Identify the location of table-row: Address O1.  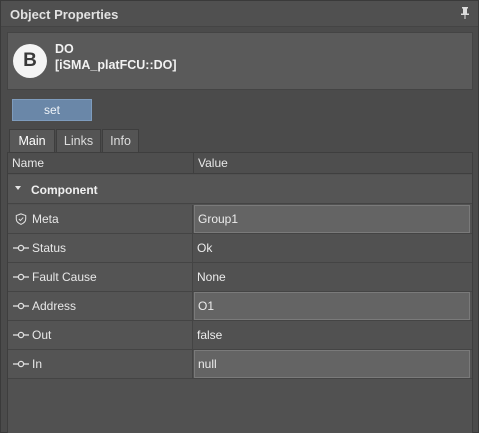
(240, 306).